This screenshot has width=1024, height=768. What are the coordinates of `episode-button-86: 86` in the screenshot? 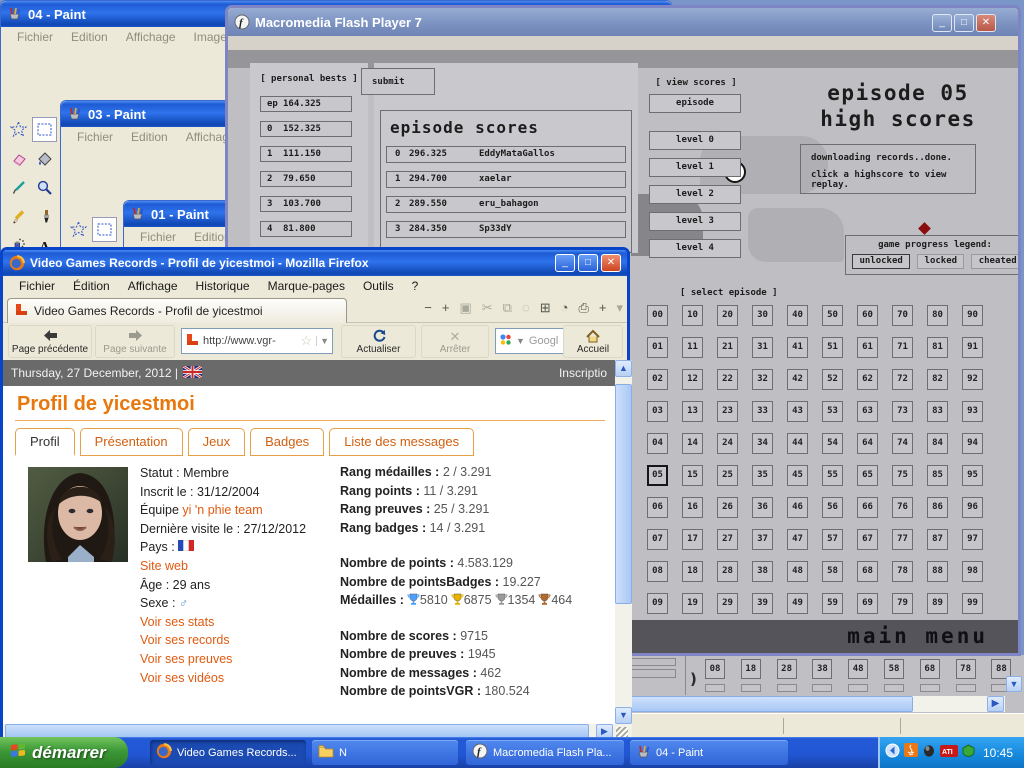 It's located at (937, 507).